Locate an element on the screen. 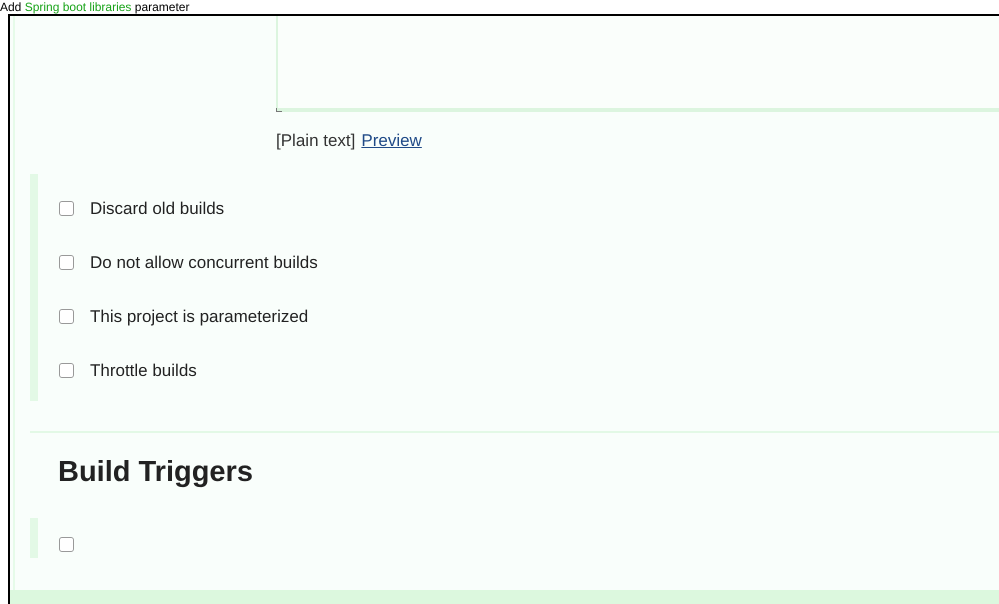 The height and width of the screenshot is (604, 999). checkbox-label: Do not allow concurrent builds is located at coordinates (204, 262).